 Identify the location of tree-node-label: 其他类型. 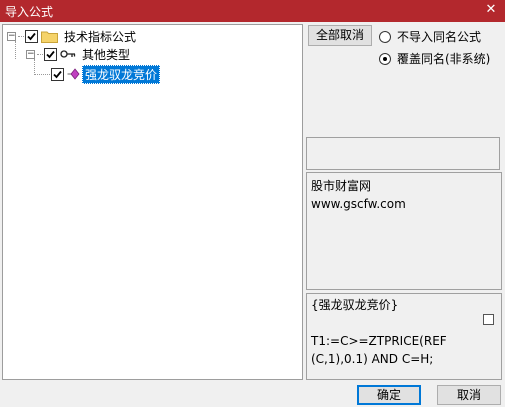
(106, 54).